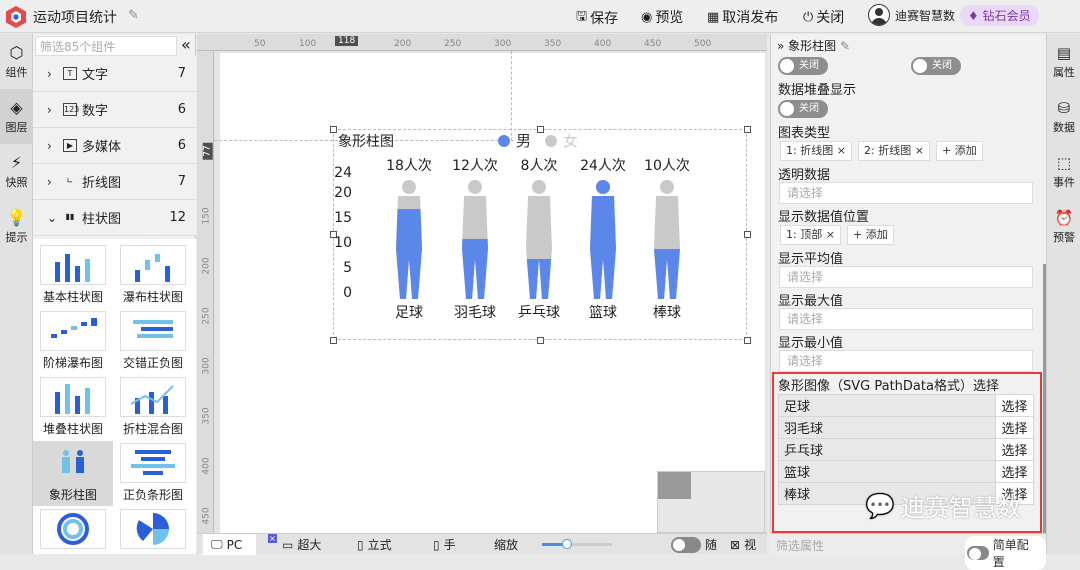  What do you see at coordinates (800, 546) in the screenshot?
I see `filter-label: 筛选属性` at bounding box center [800, 546].